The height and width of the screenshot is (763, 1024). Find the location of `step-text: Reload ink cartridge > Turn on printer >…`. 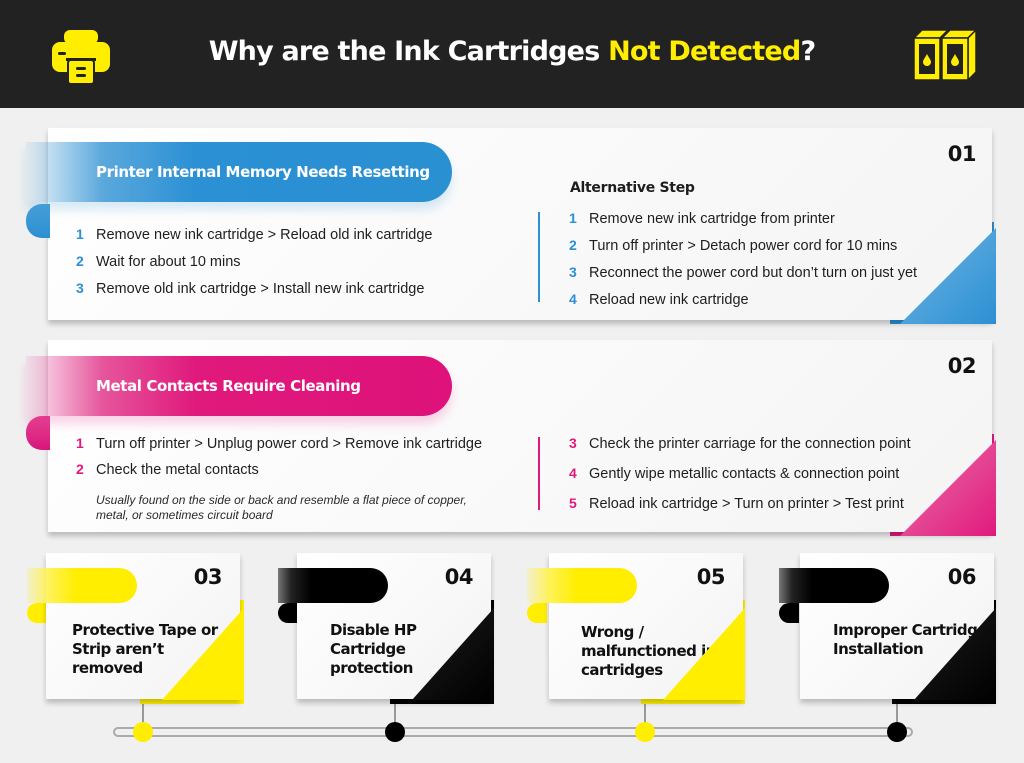

step-text: Reload ink cartridge > Turn on printer >… is located at coordinates (746, 504).